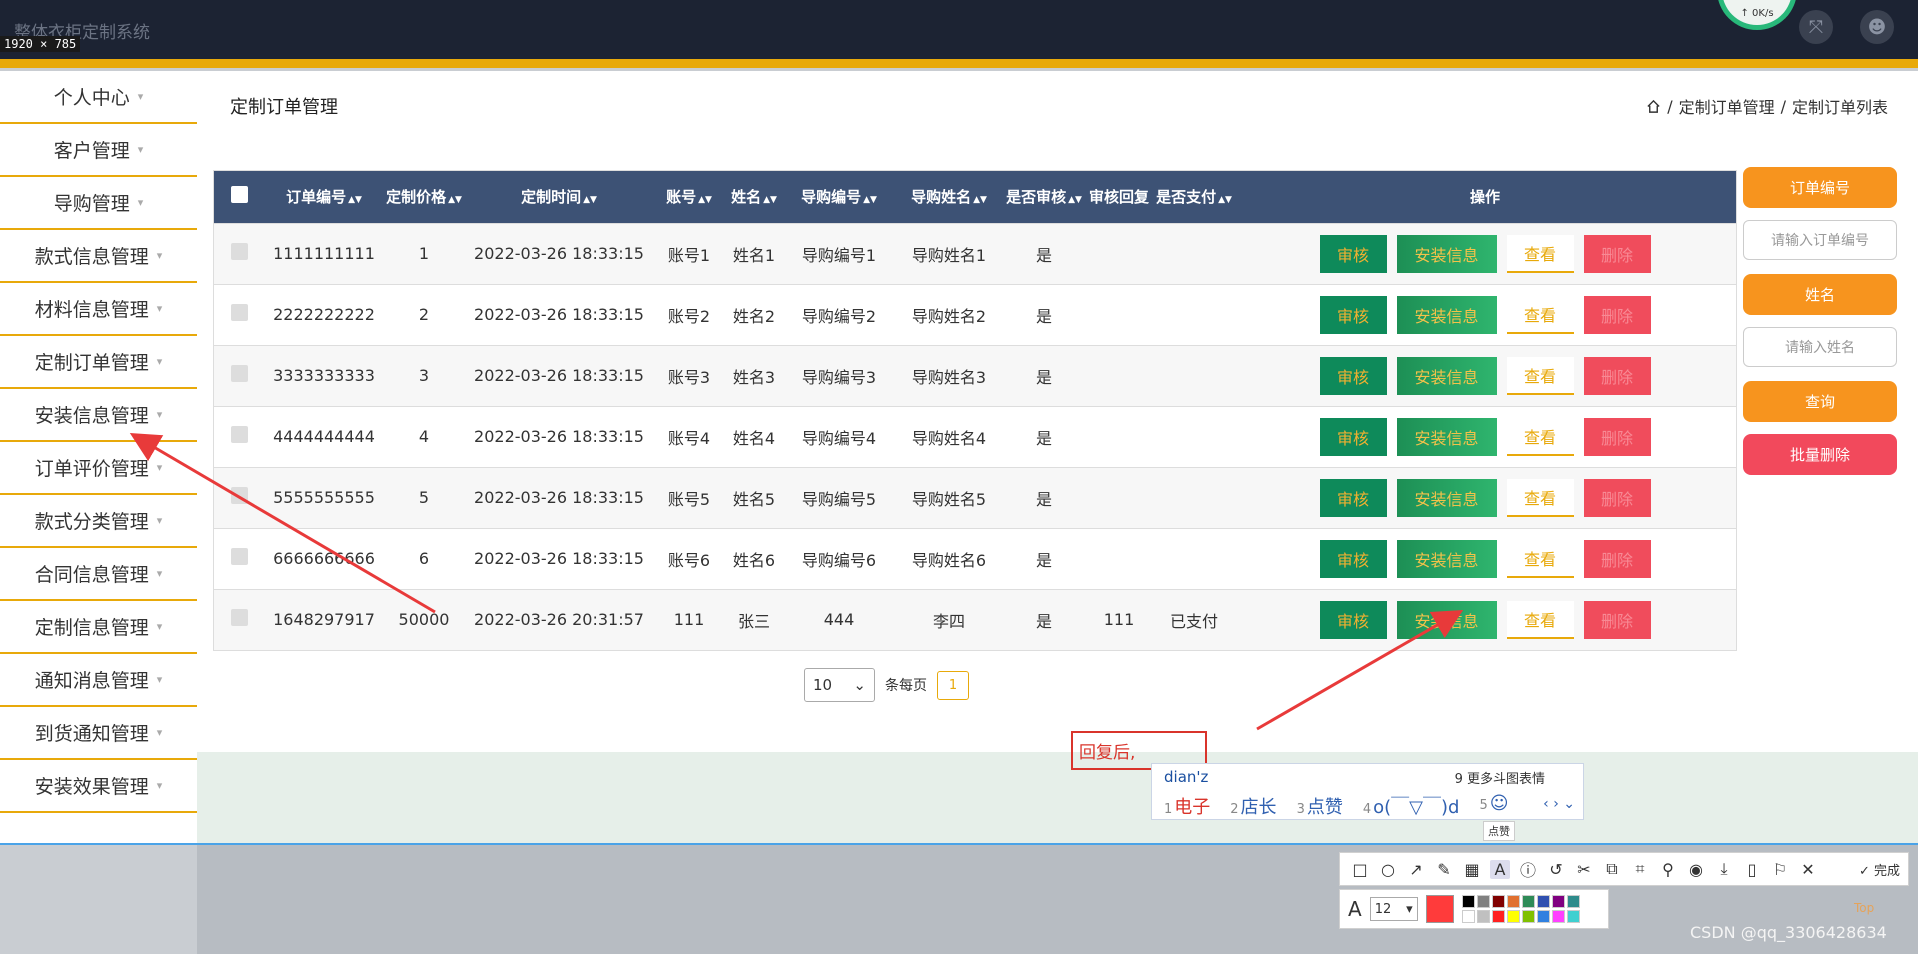 The width and height of the screenshot is (1918, 954). I want to click on download-icon: ⤓, so click(1724, 869).